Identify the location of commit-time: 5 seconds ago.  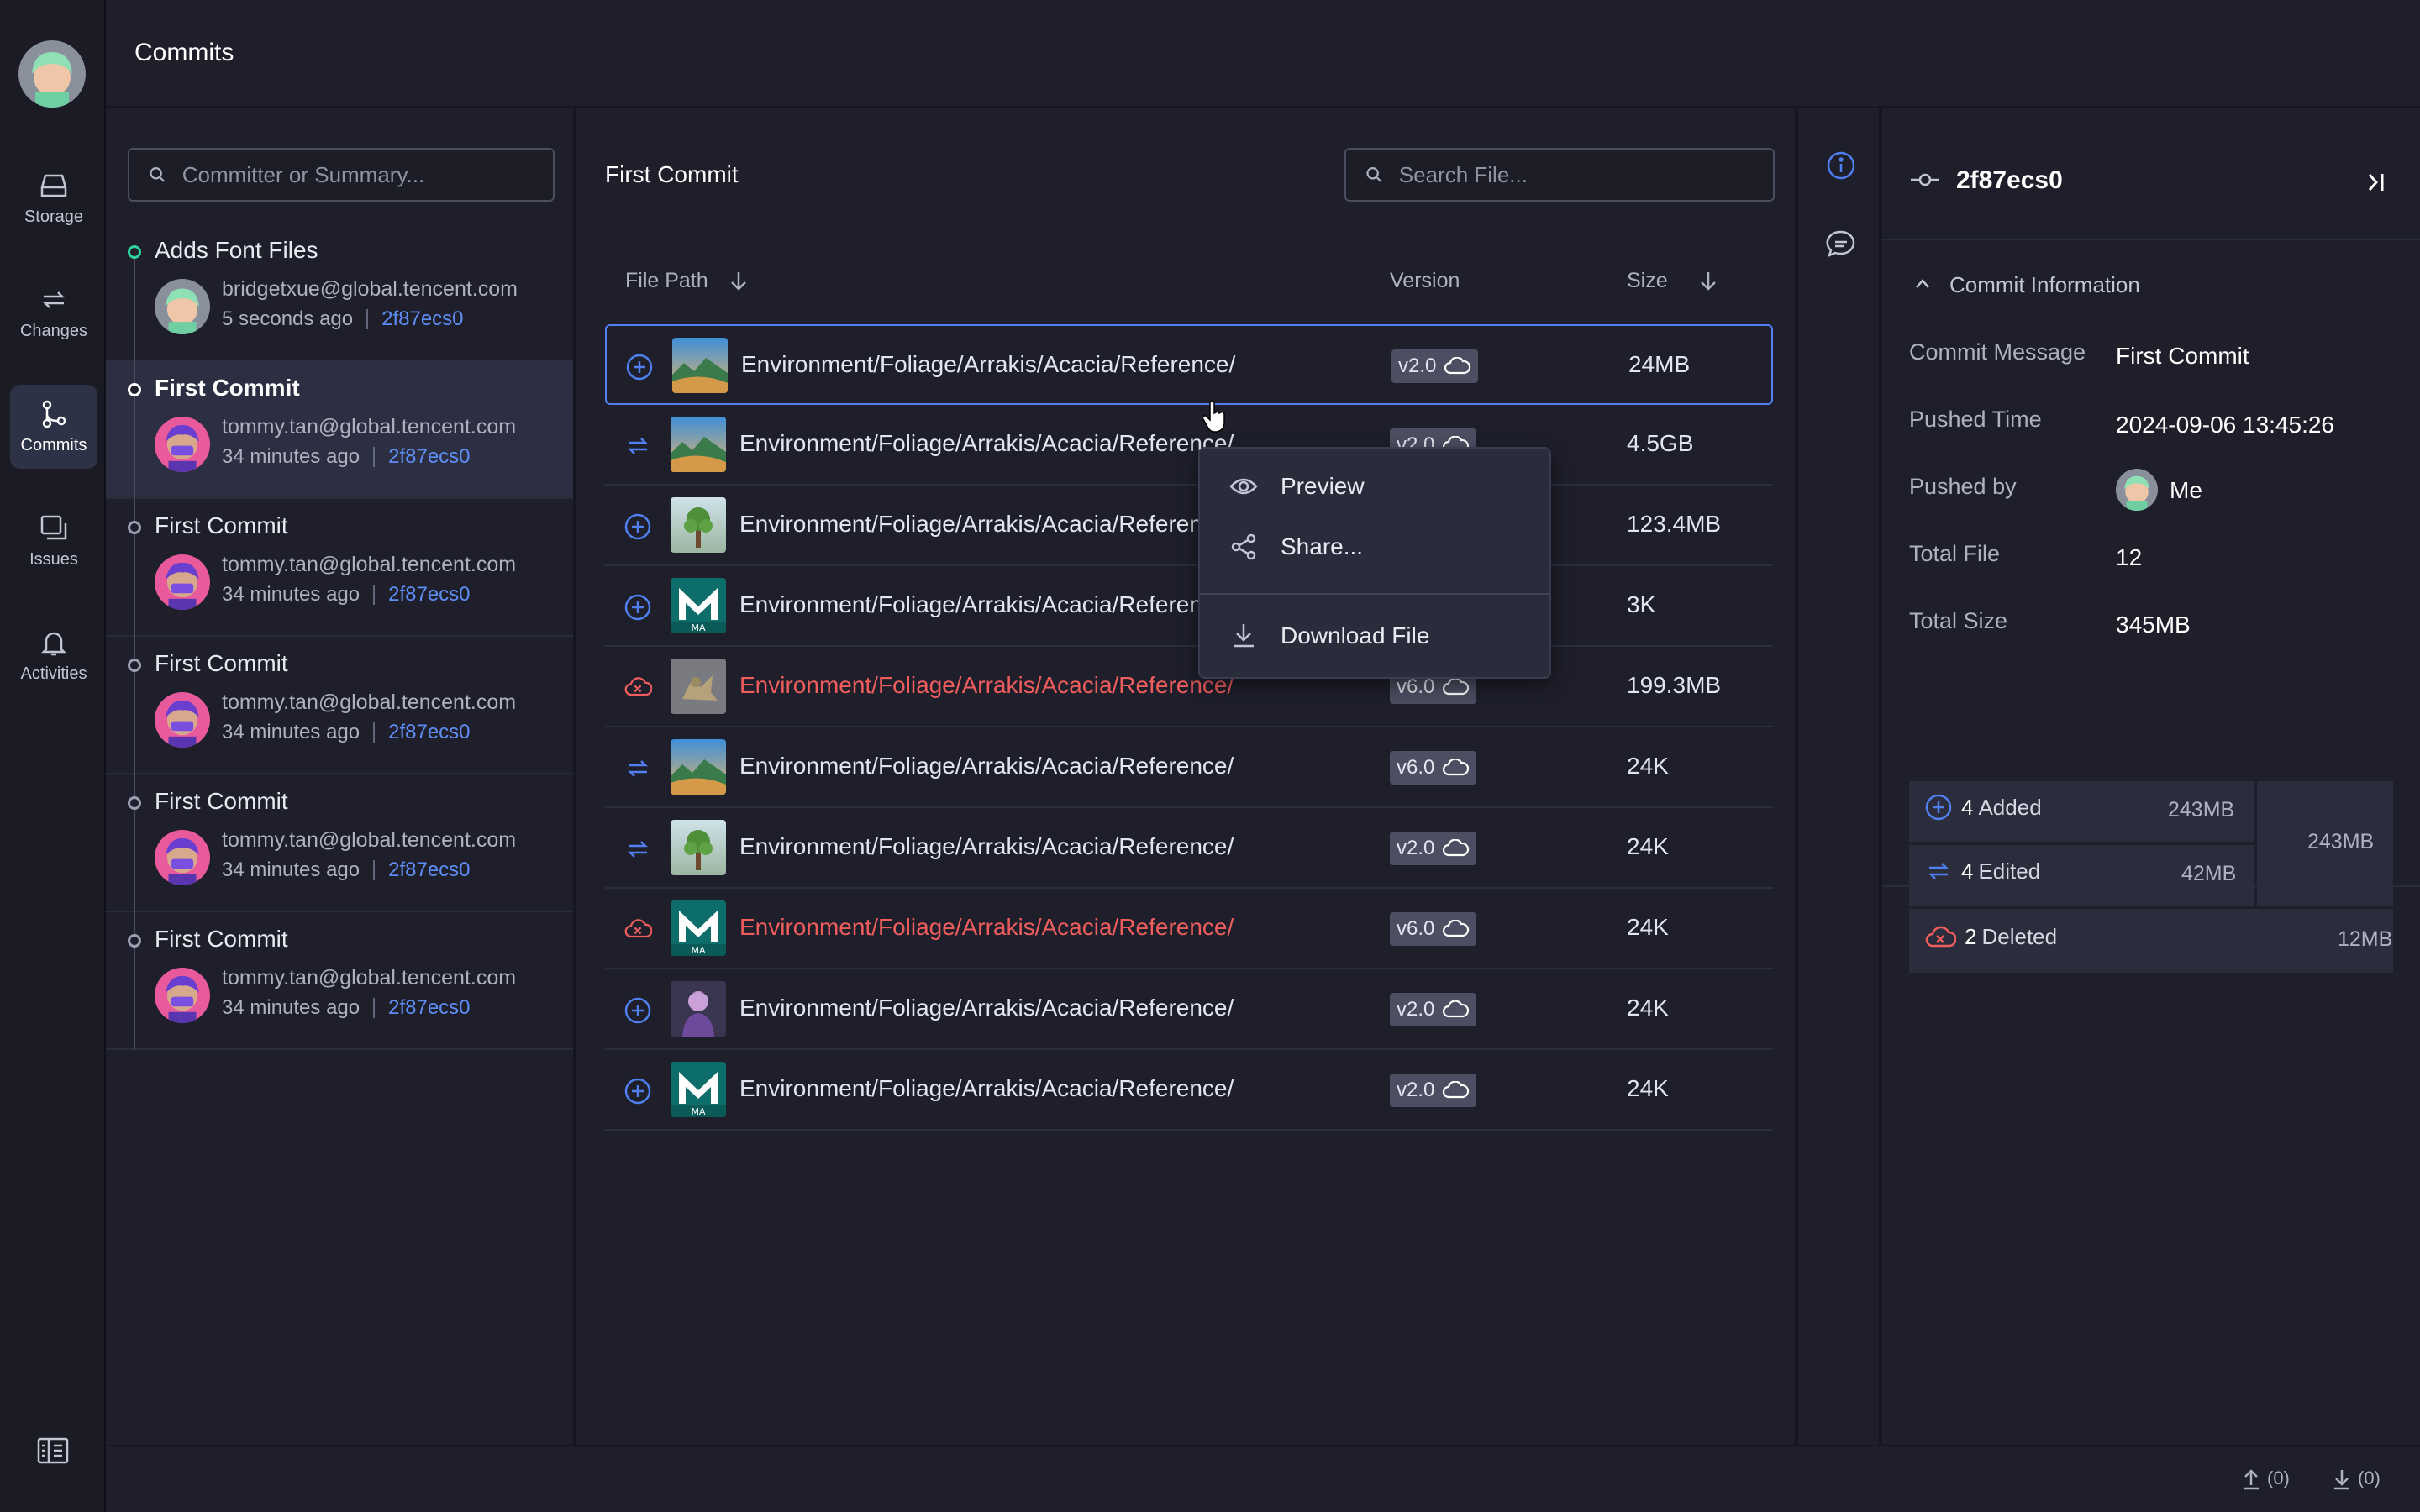
(288, 318).